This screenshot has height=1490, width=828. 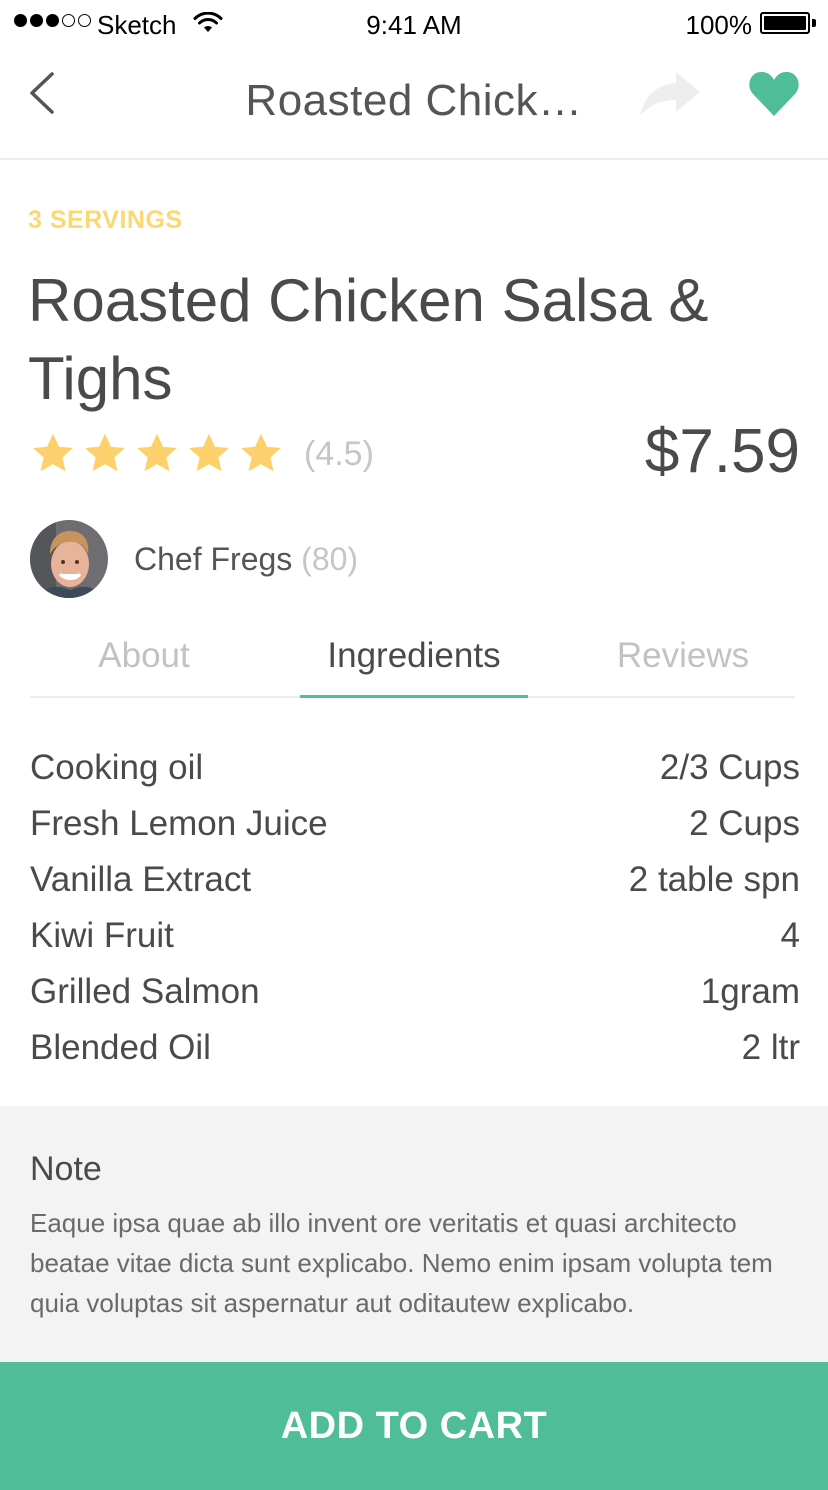 What do you see at coordinates (414, 1426) in the screenshot?
I see `add-to-cart-button: ADD TO CART` at bounding box center [414, 1426].